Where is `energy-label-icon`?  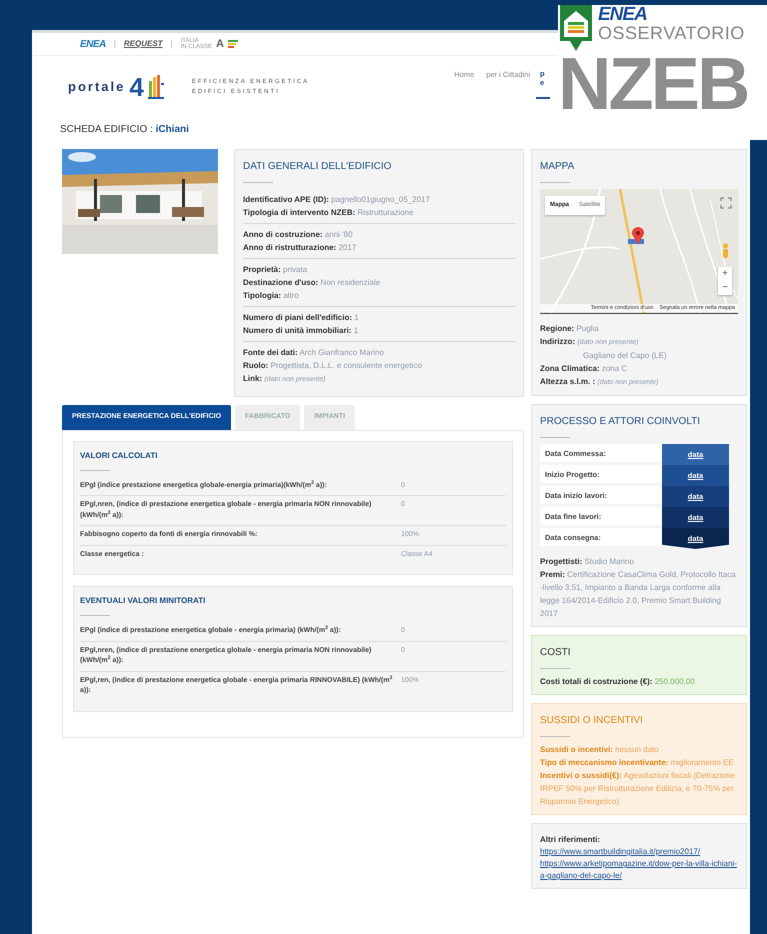
energy-label-icon is located at coordinates (233, 44).